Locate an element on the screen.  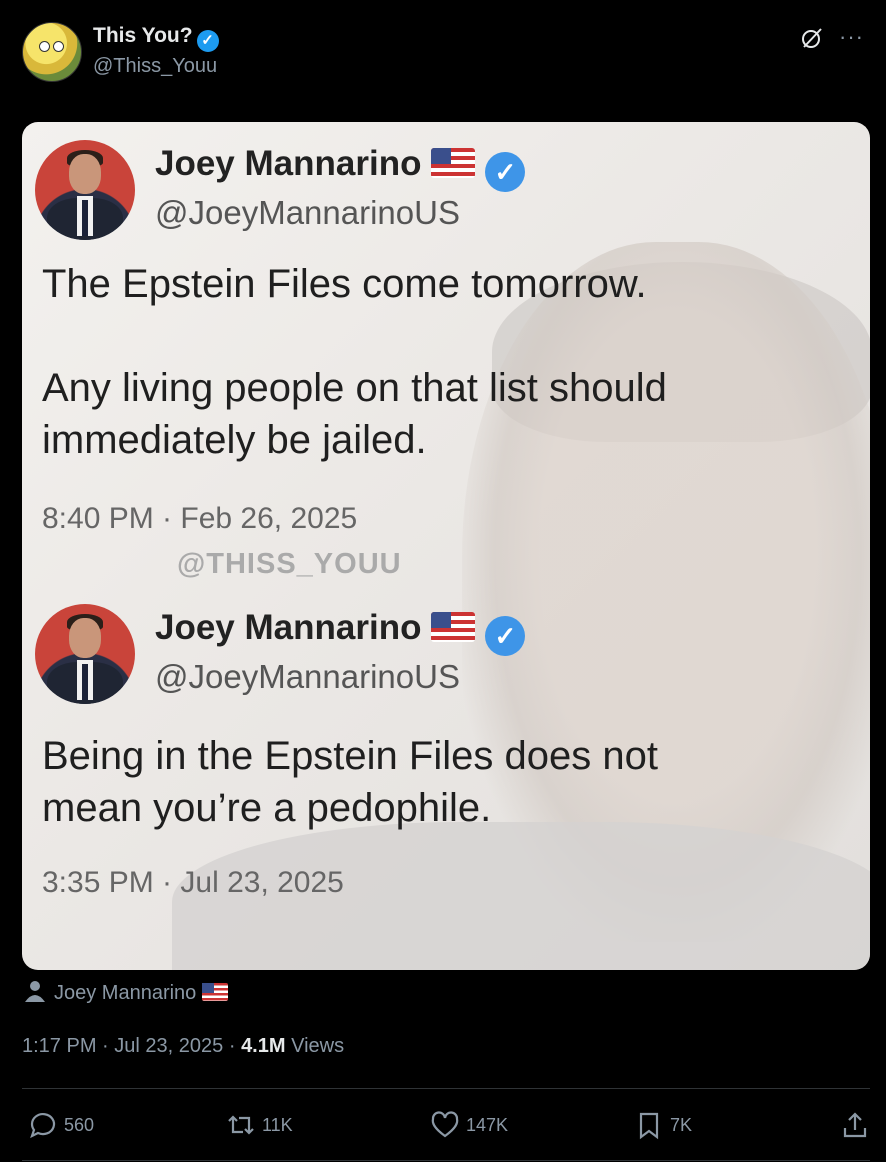
person-icon is located at coordinates (35, 991).